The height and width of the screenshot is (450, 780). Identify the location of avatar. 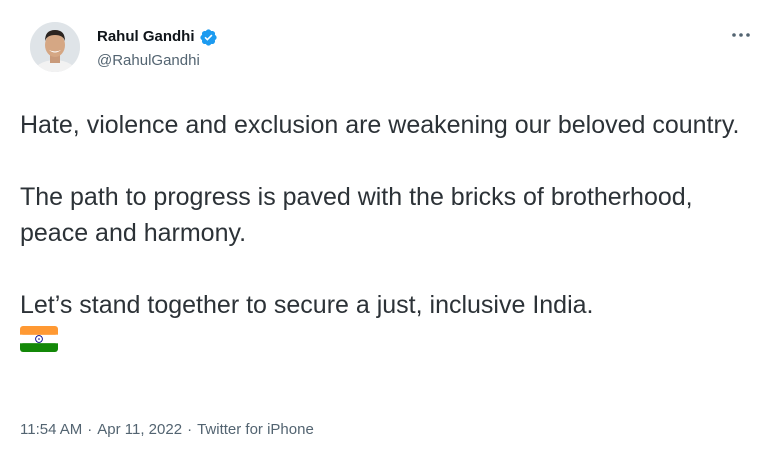
(55, 47).